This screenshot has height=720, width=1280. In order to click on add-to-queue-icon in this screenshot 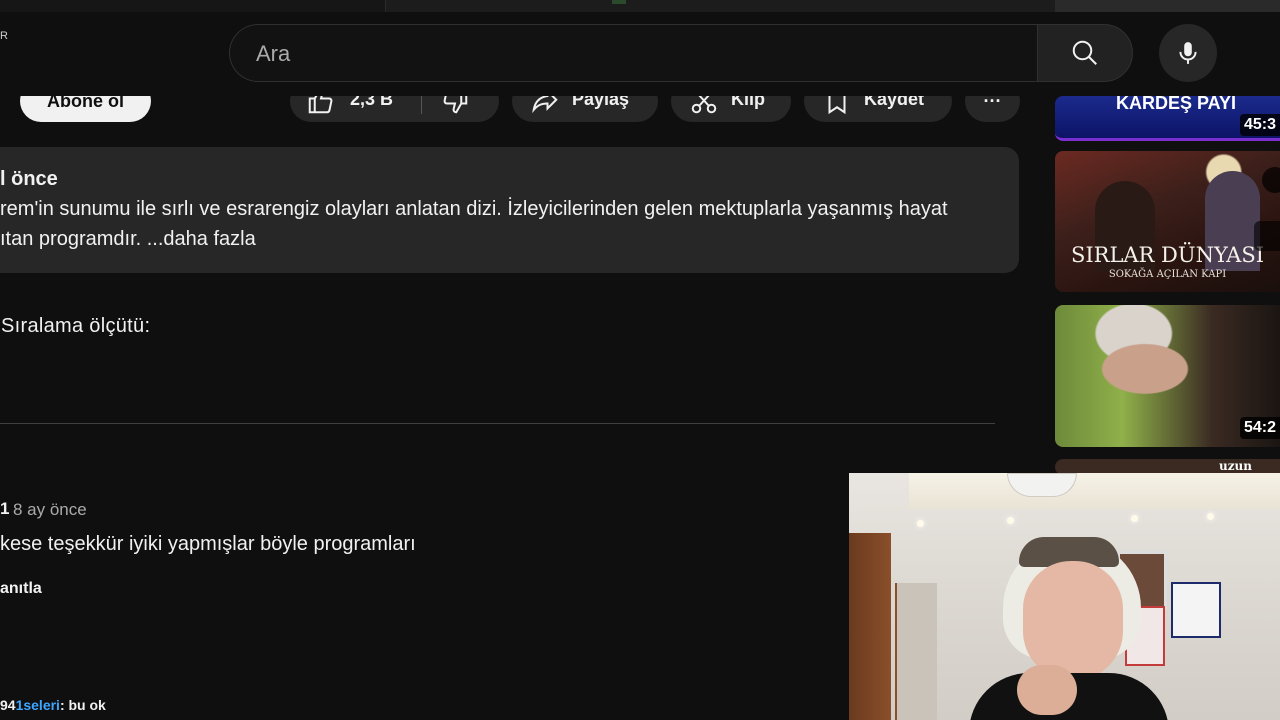, I will do `click(1267, 236)`.